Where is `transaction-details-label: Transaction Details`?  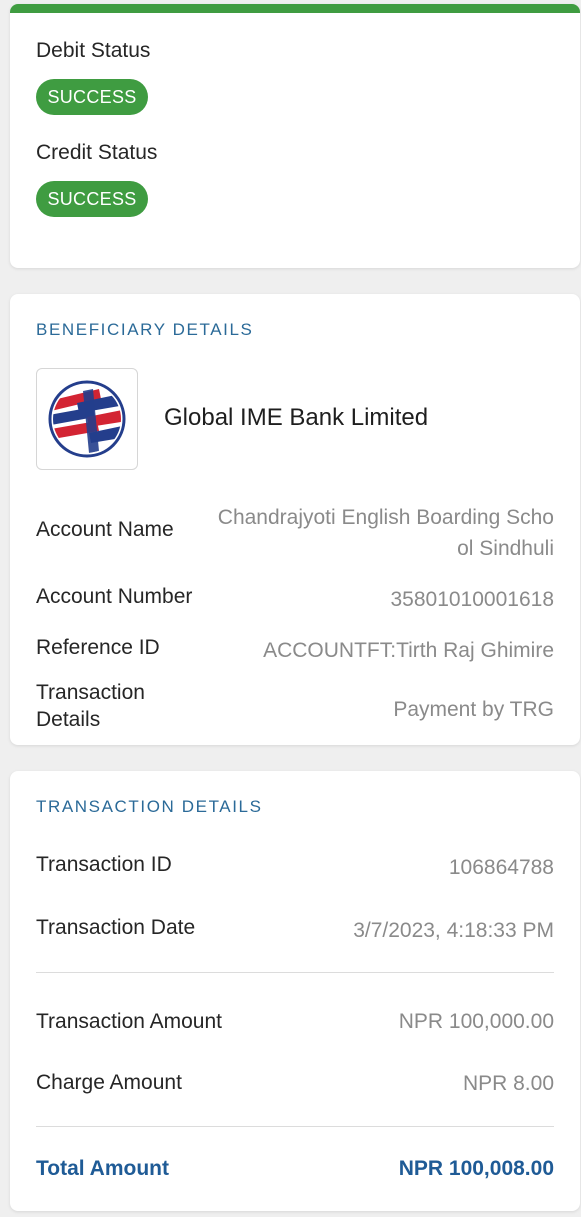 transaction-details-label: Transaction Details is located at coordinates (90, 706).